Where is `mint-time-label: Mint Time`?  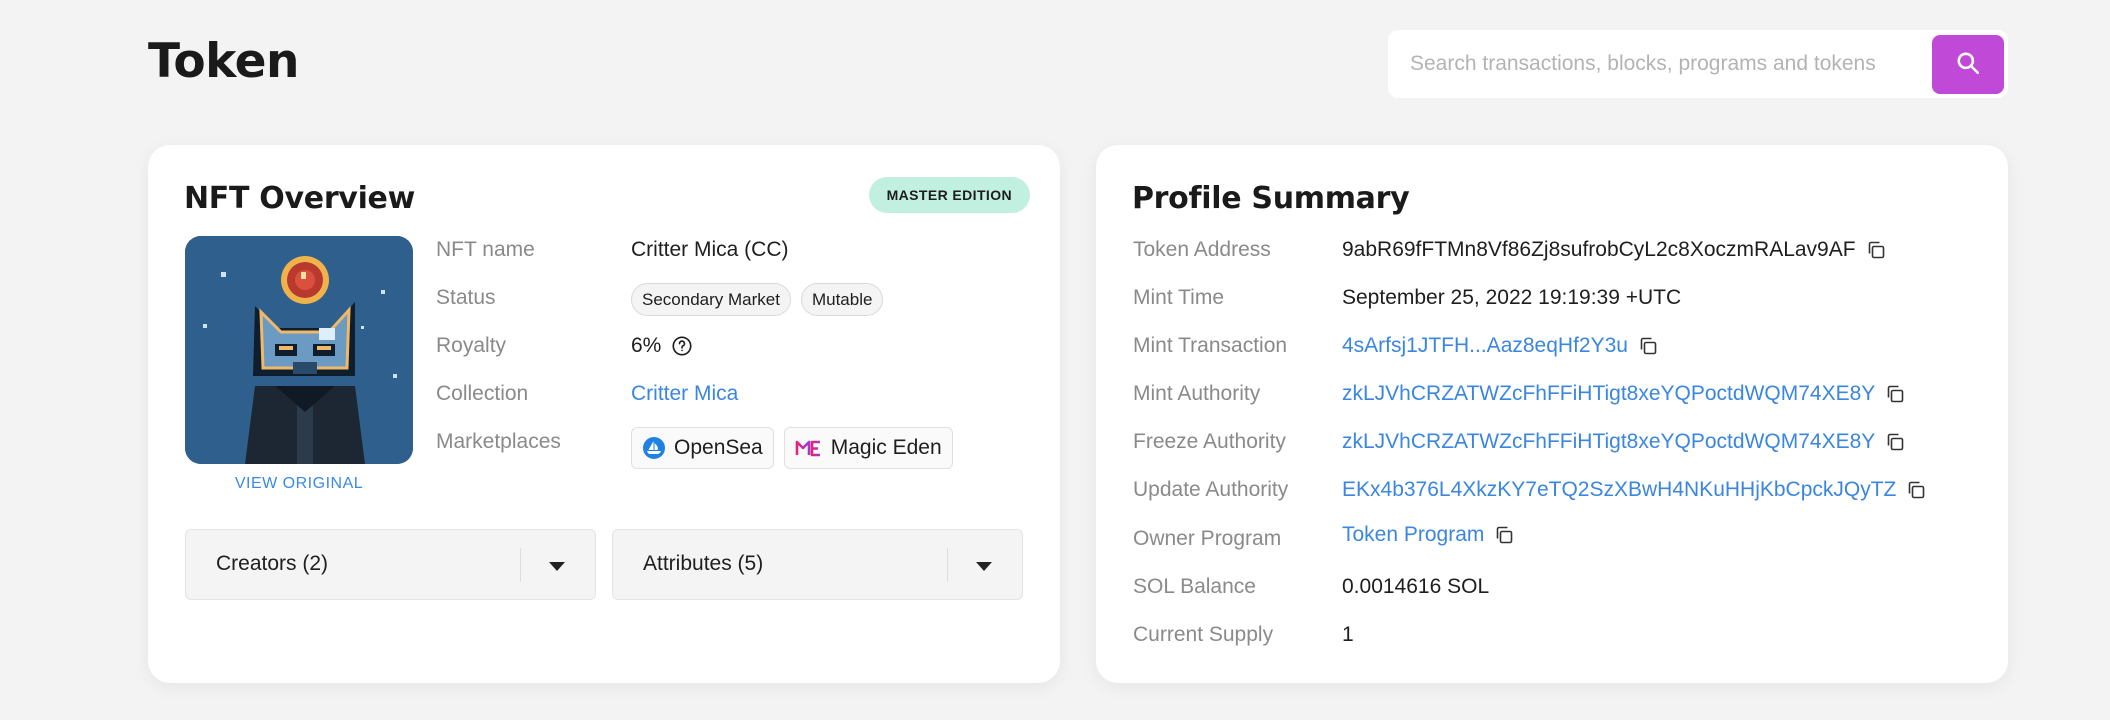
mint-time-label: Mint Time is located at coordinates (1179, 297).